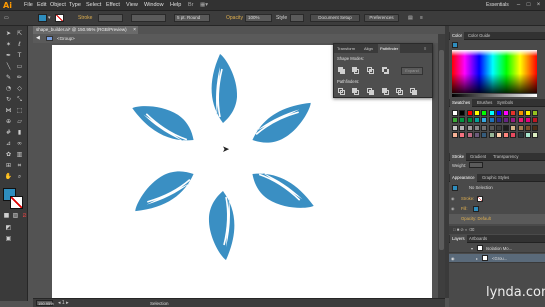 This screenshot has width=545, height=307. I want to click on tab-appearance: Appearance, so click(463, 178).